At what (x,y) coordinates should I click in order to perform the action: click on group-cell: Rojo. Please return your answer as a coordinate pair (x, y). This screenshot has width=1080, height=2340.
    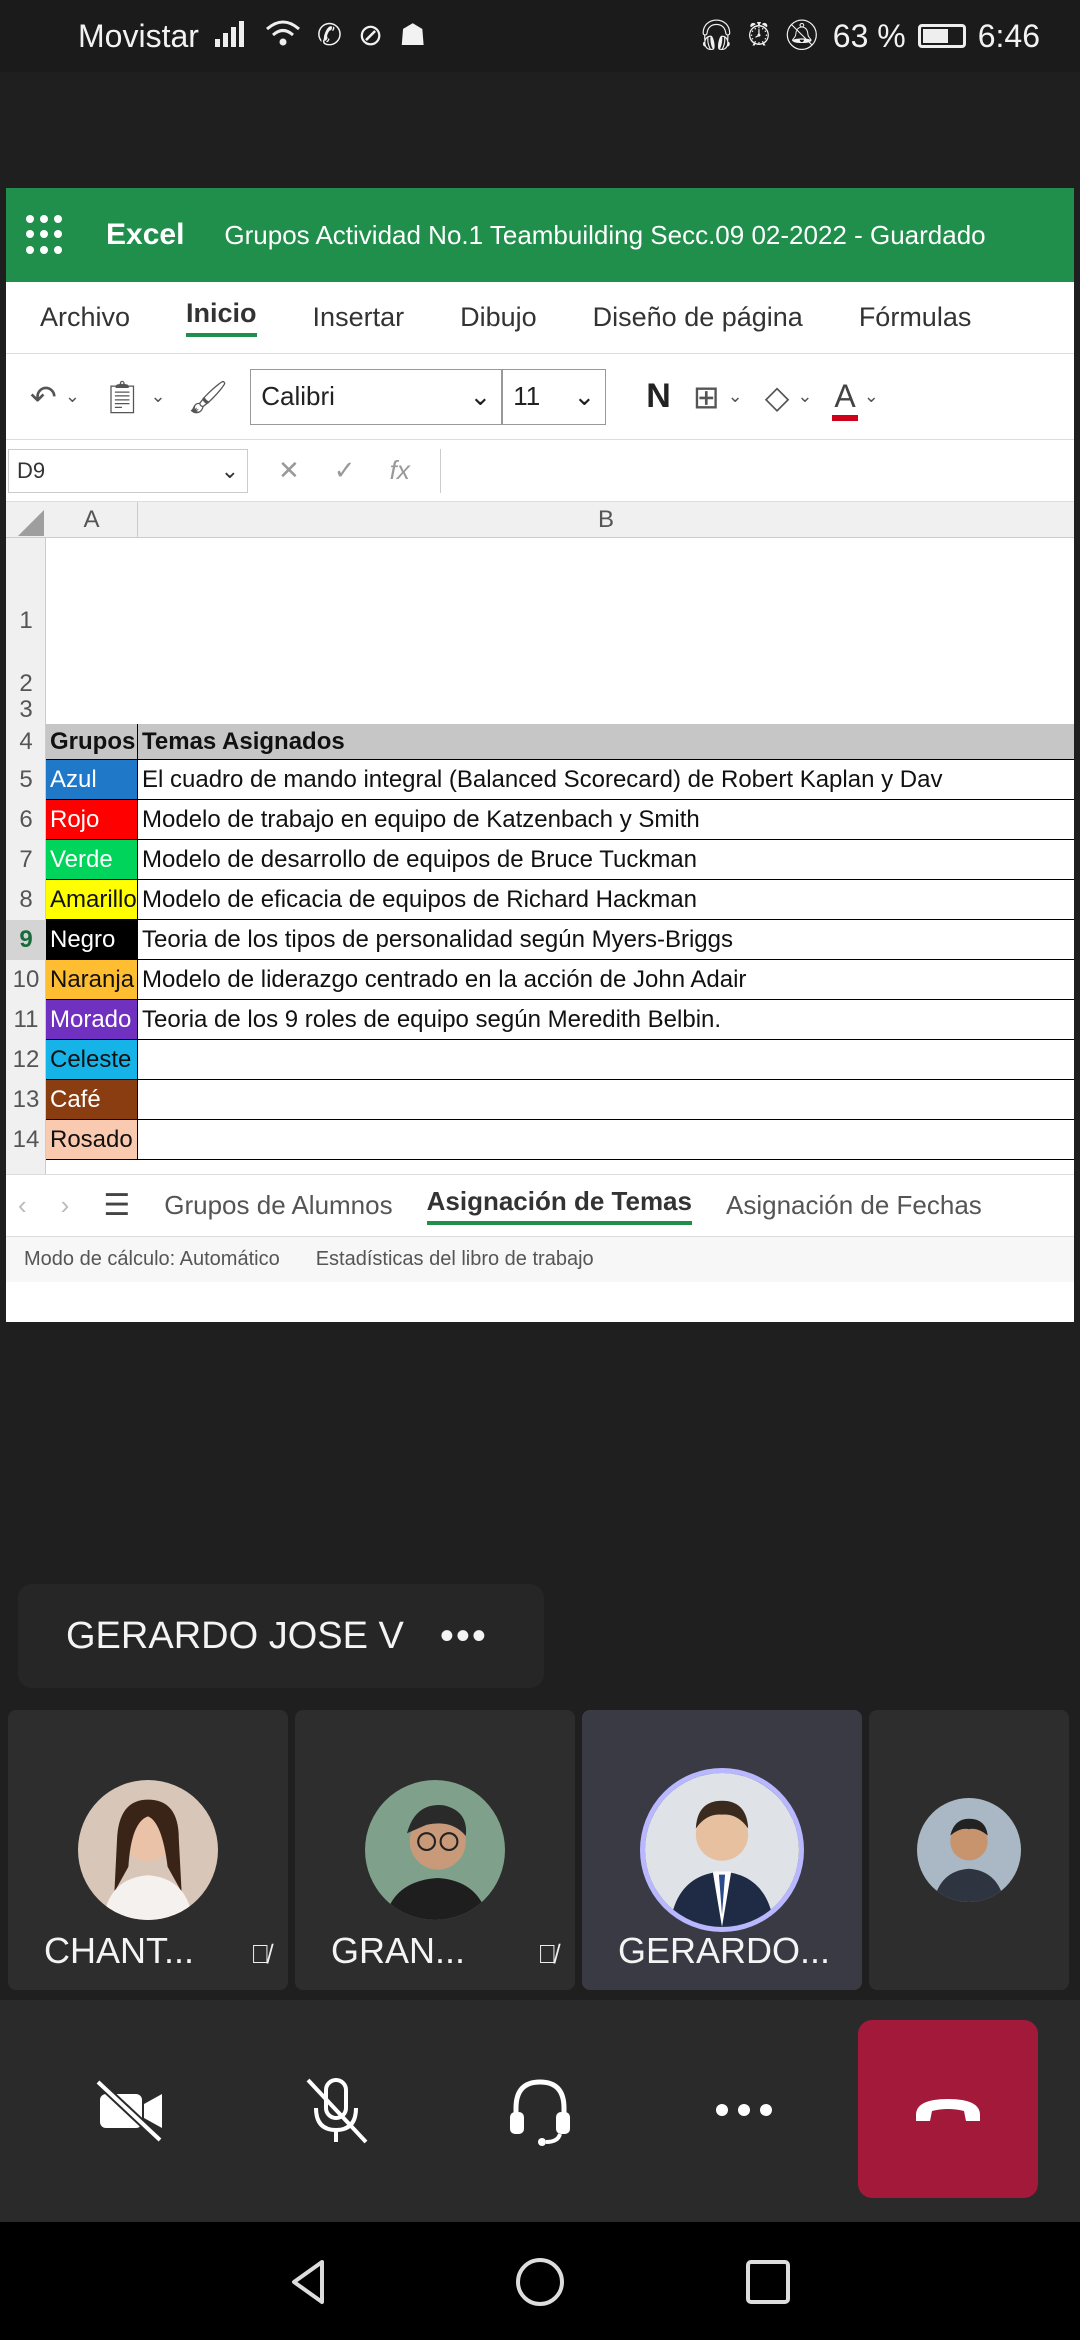
    Looking at the image, I should click on (92, 820).